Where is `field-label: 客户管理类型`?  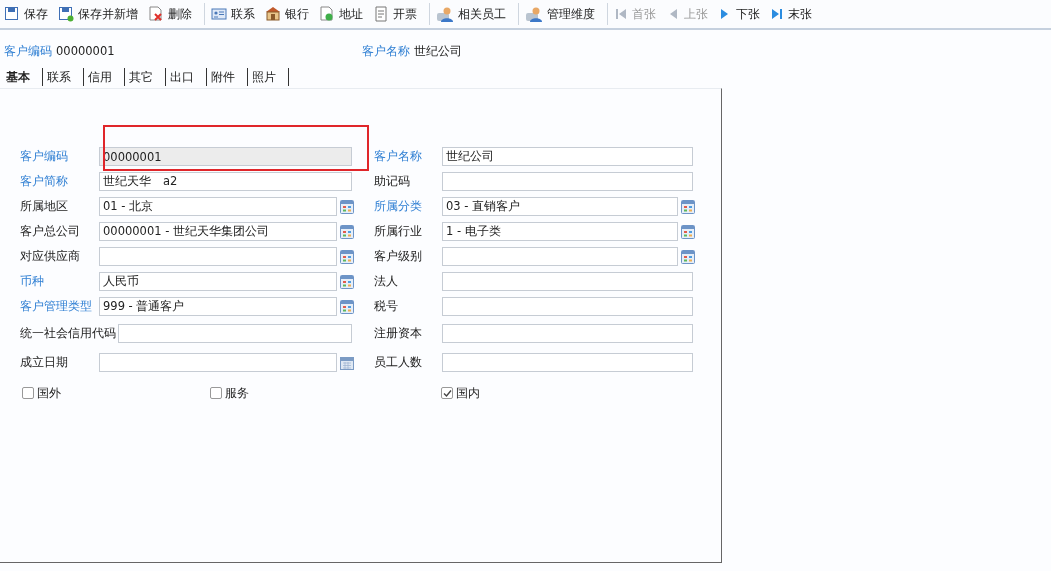
field-label: 客户管理类型 is located at coordinates (56, 306).